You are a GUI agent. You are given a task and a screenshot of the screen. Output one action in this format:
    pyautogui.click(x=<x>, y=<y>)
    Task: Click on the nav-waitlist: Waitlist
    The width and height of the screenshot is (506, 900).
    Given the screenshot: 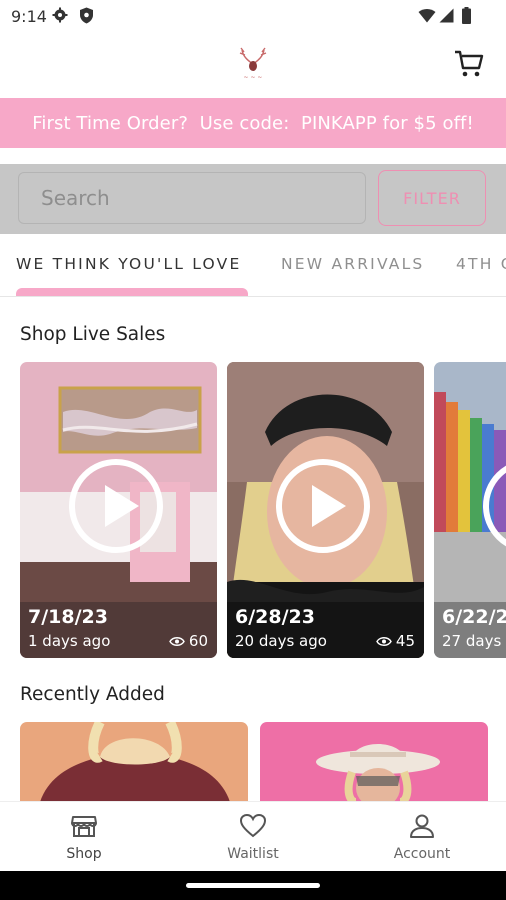 What is the action you would take?
    pyautogui.click(x=253, y=837)
    